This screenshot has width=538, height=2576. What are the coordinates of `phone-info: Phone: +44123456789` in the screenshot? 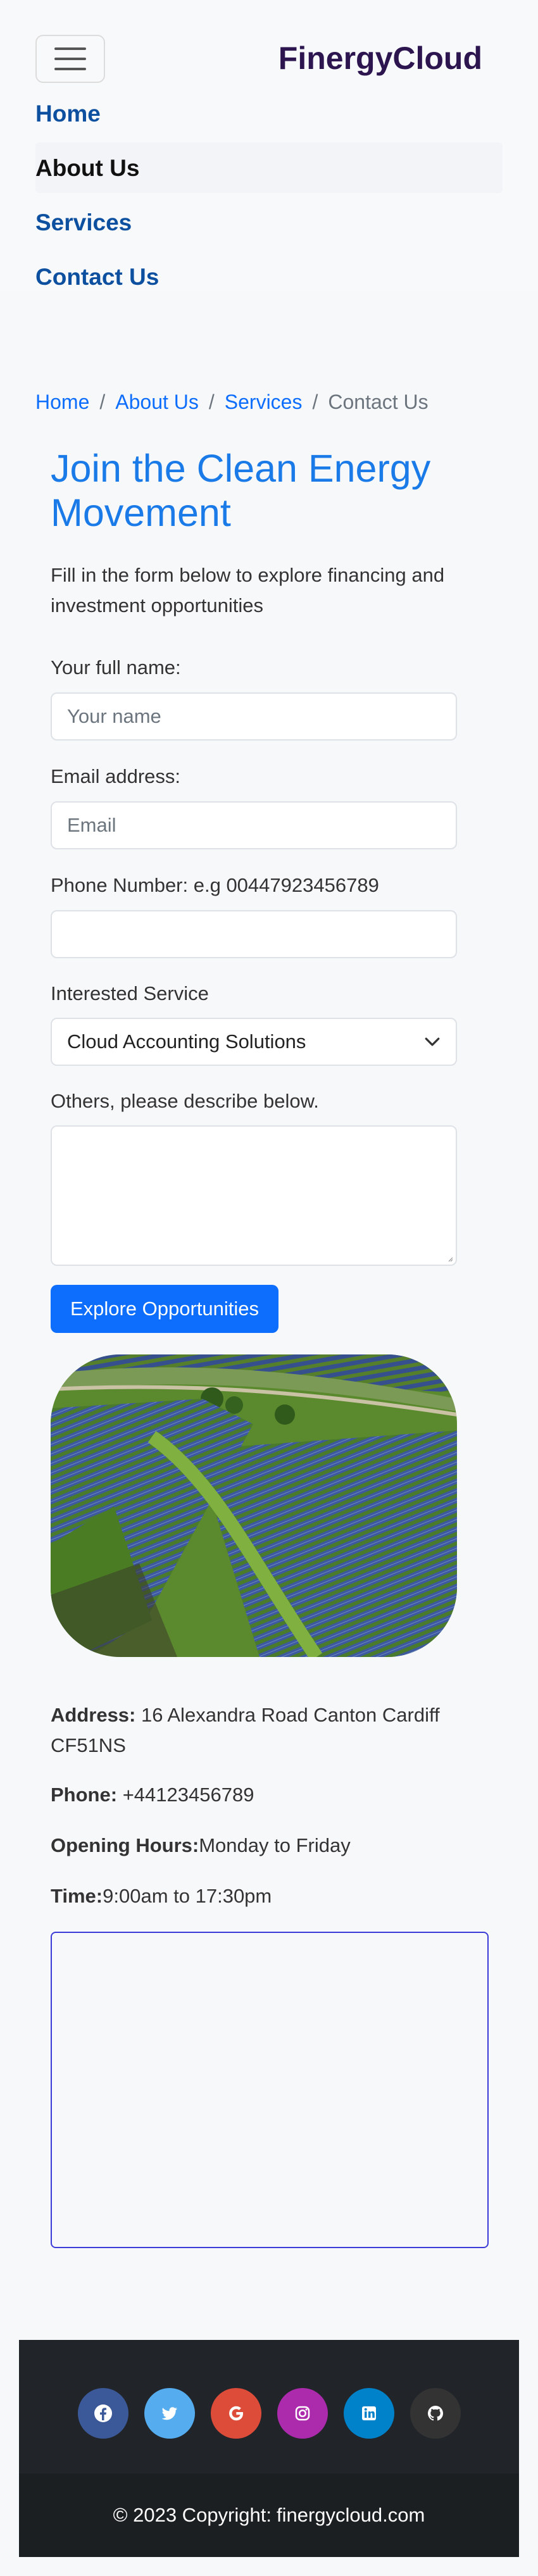 It's located at (152, 1795).